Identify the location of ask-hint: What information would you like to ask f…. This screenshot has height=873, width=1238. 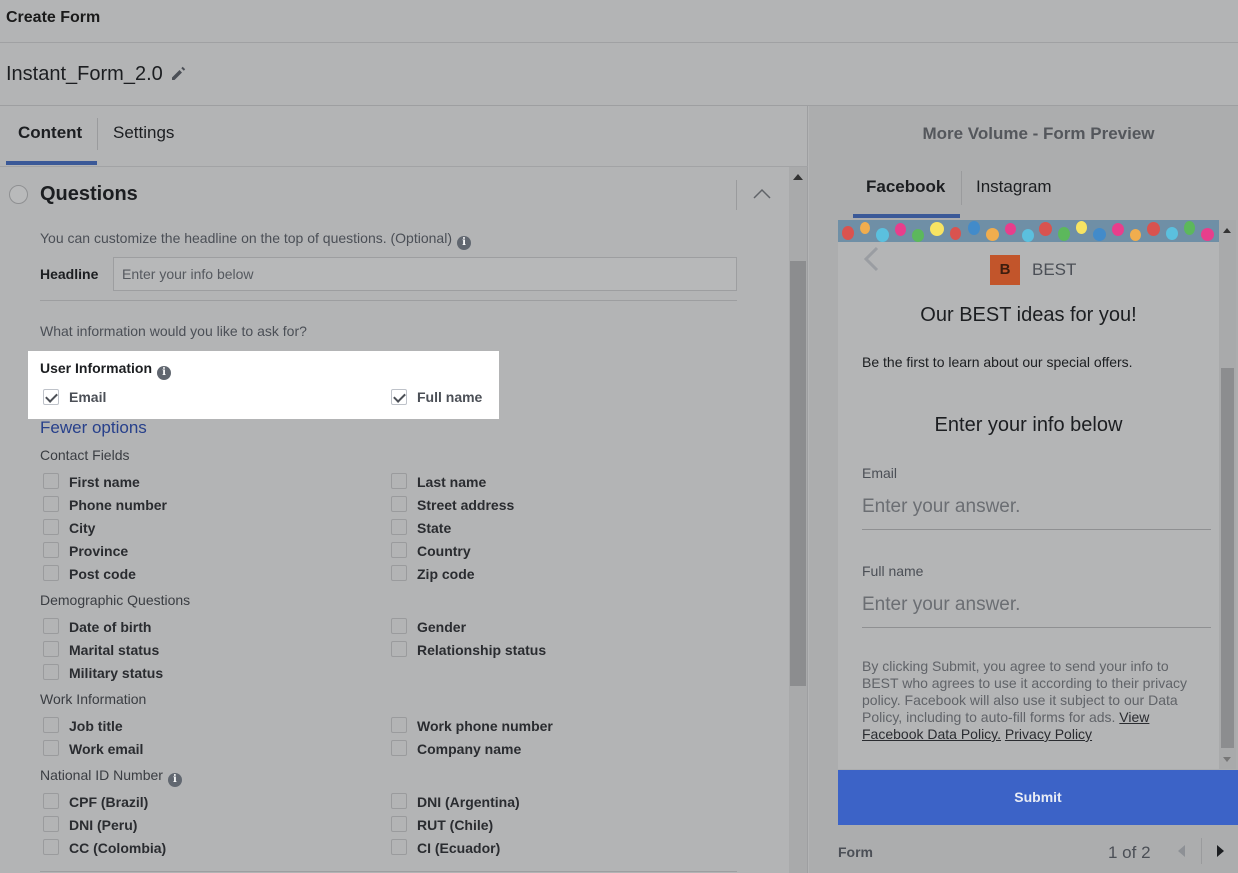
(173, 331).